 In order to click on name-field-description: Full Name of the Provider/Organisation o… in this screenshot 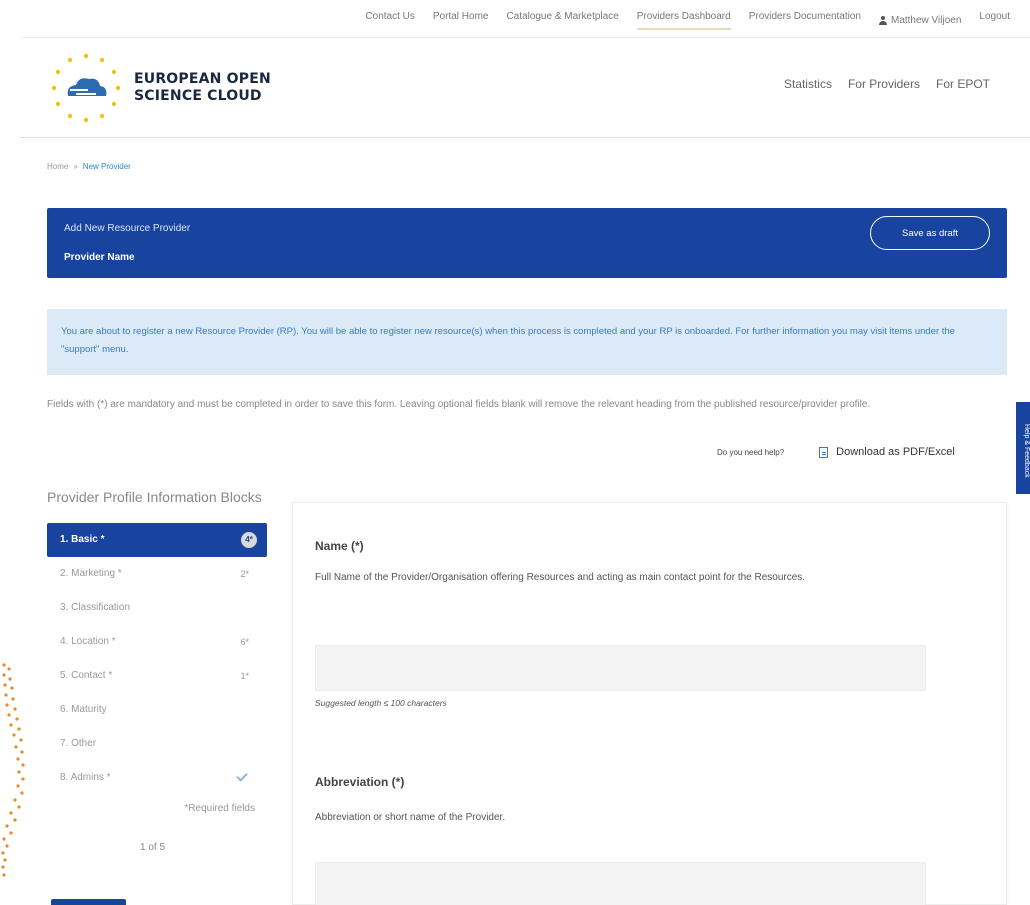, I will do `click(560, 577)`.